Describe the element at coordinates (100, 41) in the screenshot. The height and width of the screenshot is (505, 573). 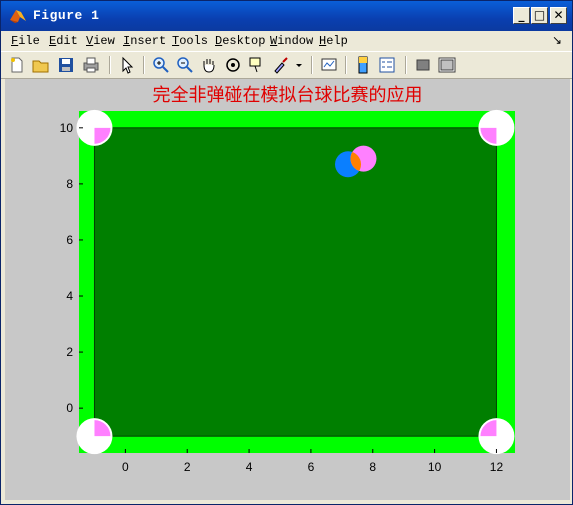
I see `menu-view: View` at that location.